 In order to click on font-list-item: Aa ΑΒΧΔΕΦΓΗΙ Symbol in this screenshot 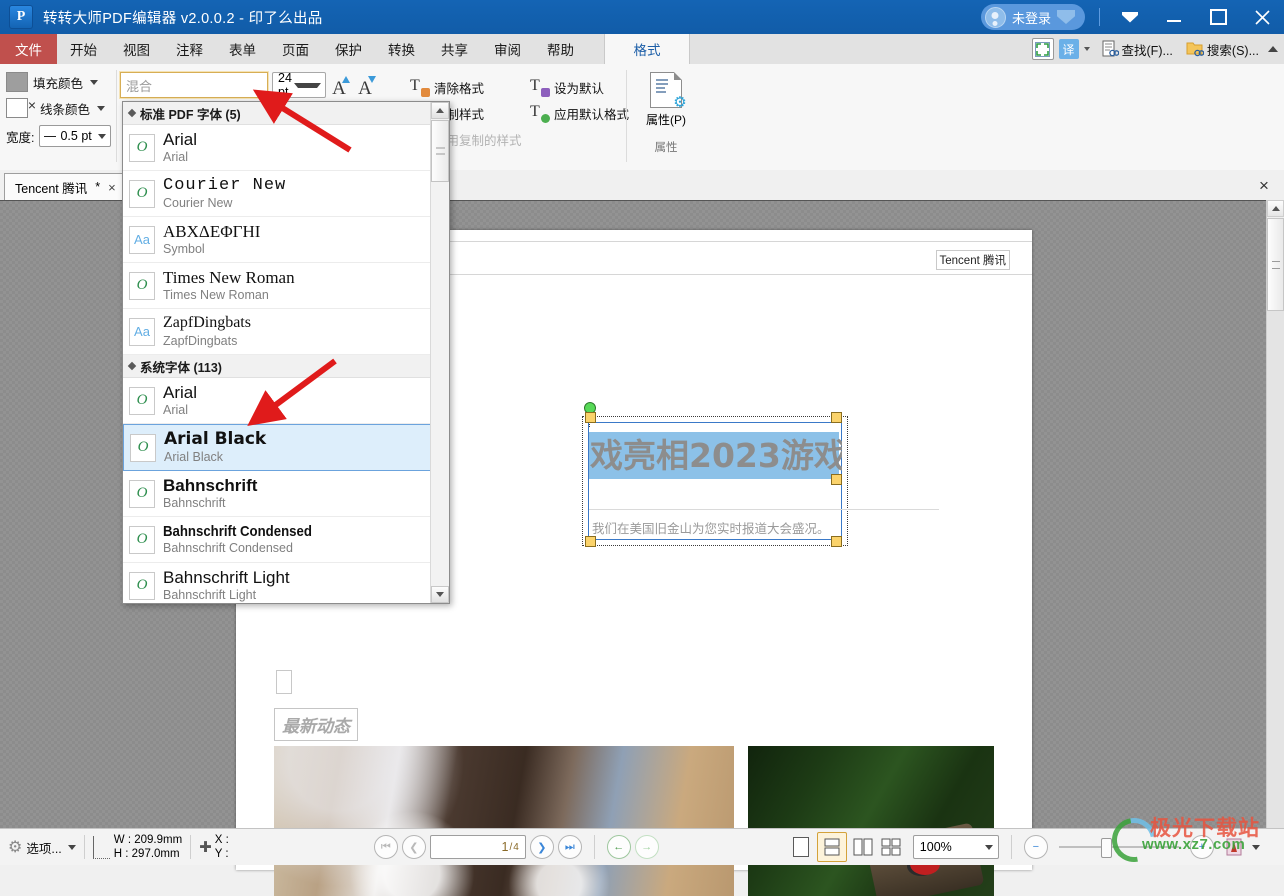, I will do `click(277, 240)`.